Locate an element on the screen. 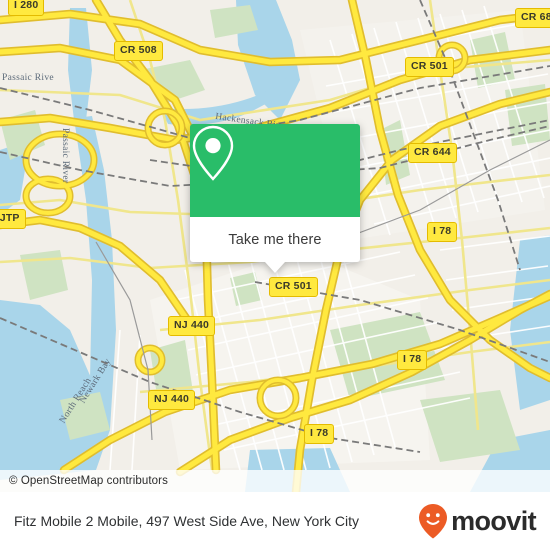 The image size is (550, 550). moovit-wordmark: moovit is located at coordinates (494, 520).